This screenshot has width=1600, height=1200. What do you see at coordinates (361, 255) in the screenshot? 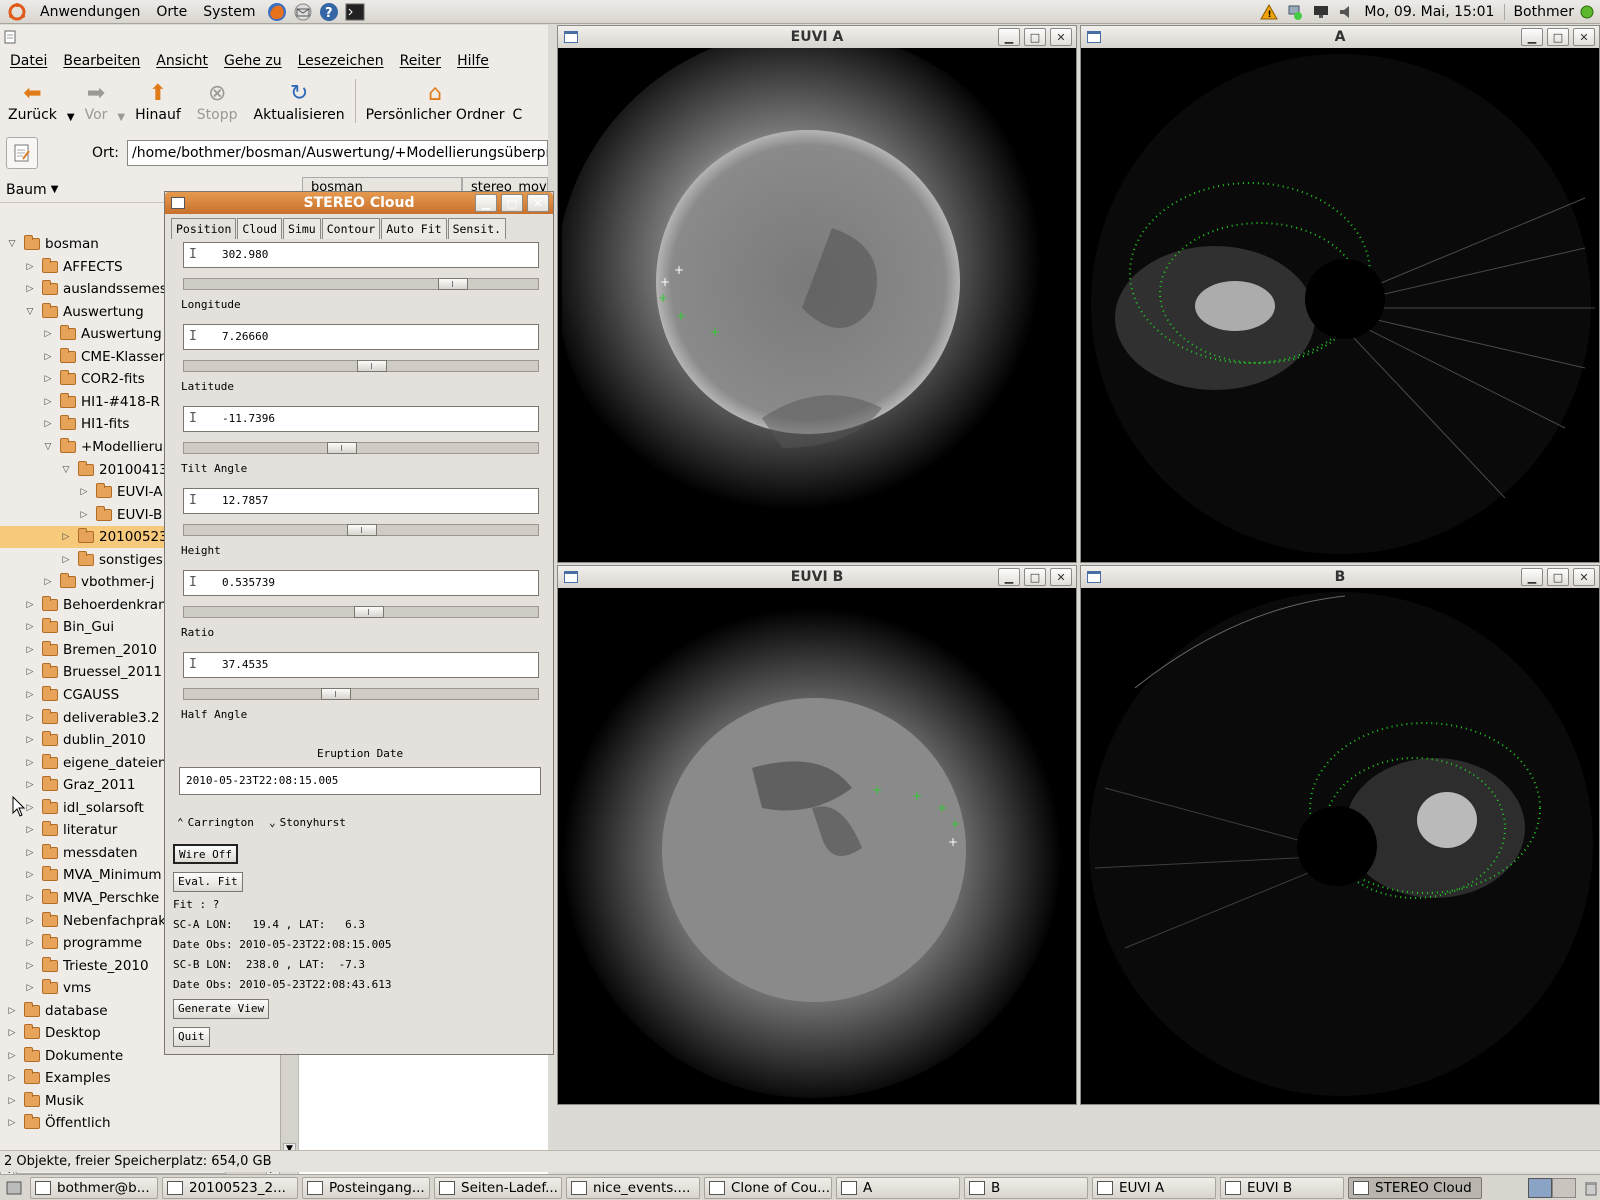
I see `parameter-input: 302.980` at bounding box center [361, 255].